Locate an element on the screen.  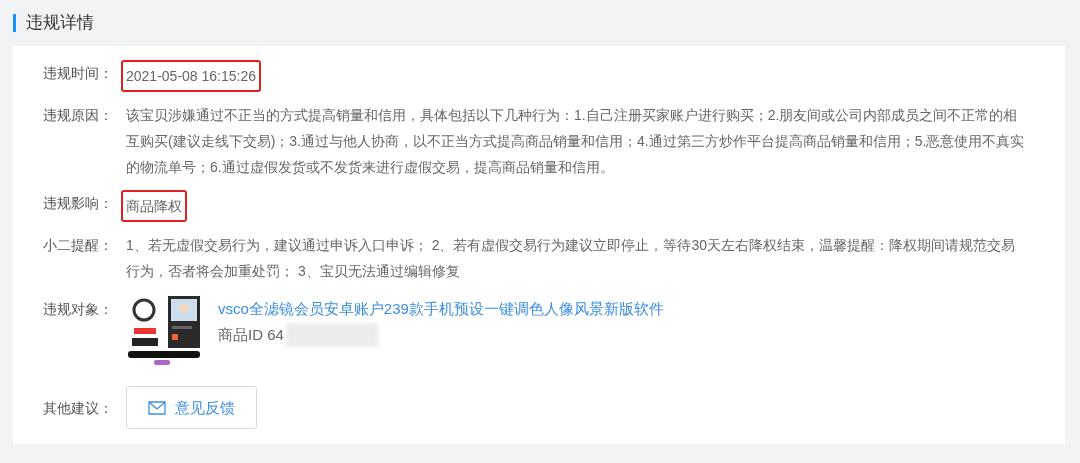
section-title: 违规详情 is located at coordinates (60, 23).